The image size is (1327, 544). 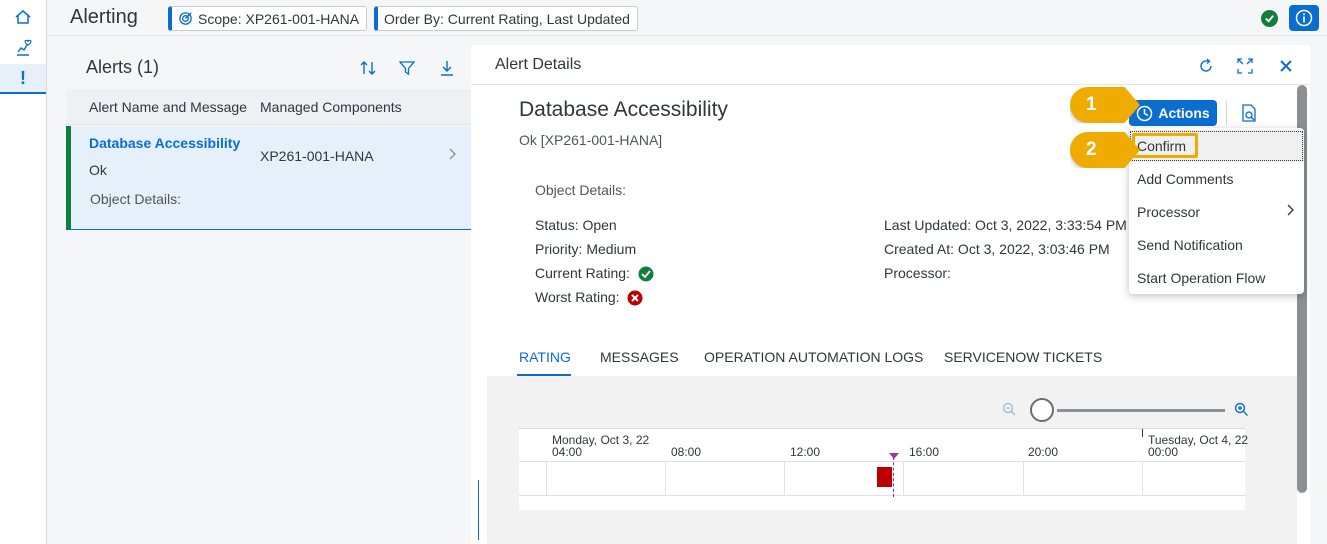 I want to click on alerts-list-title: Alerts (1), so click(x=123, y=67).